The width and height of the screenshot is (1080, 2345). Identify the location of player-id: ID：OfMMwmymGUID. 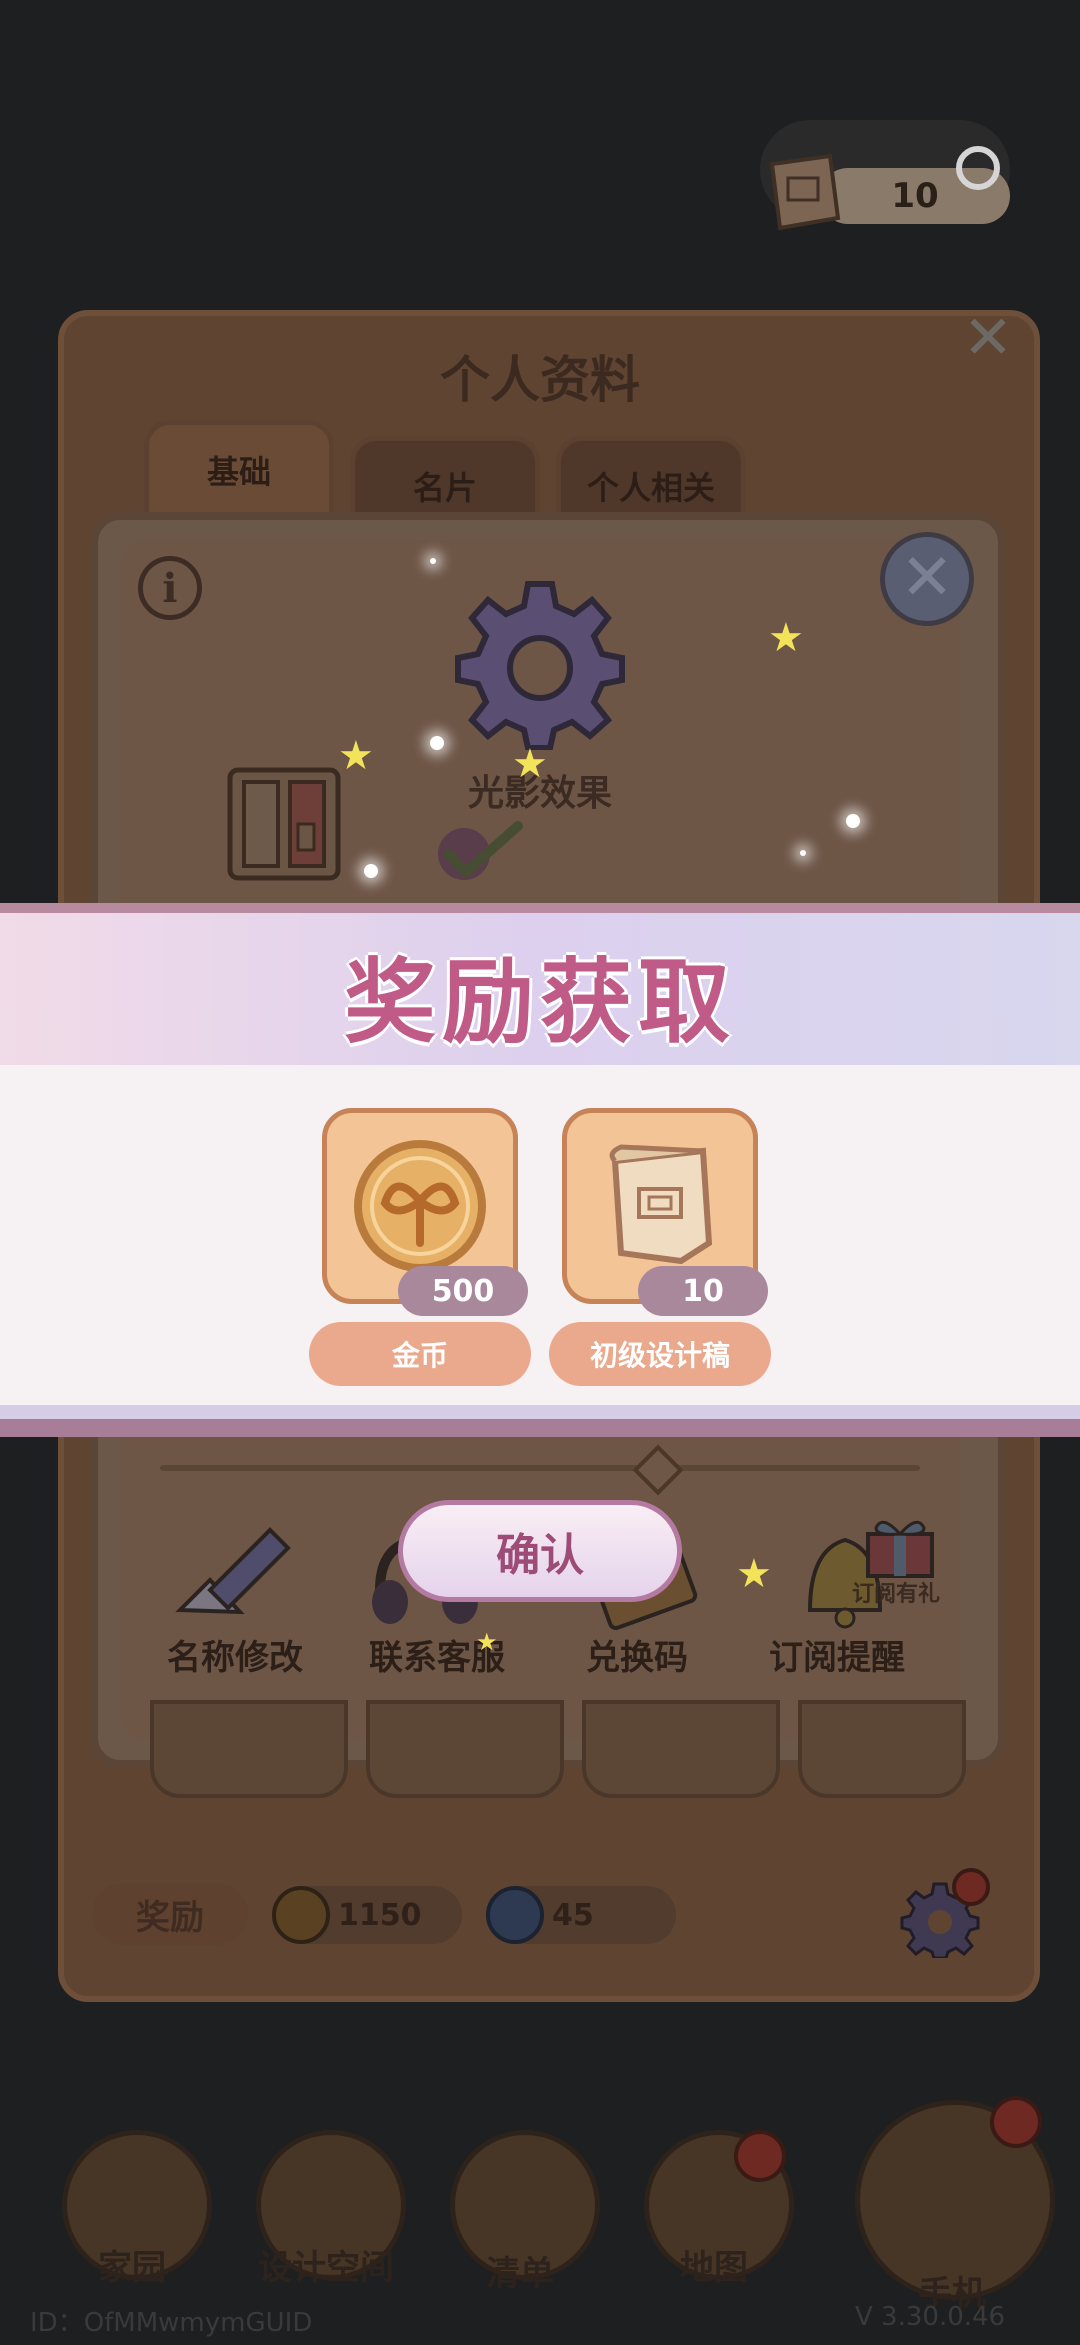
(171, 2323).